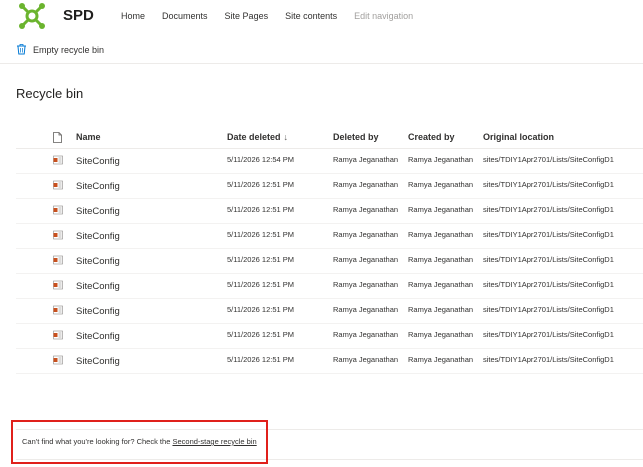  I want to click on file-type-icon, so click(57, 138).